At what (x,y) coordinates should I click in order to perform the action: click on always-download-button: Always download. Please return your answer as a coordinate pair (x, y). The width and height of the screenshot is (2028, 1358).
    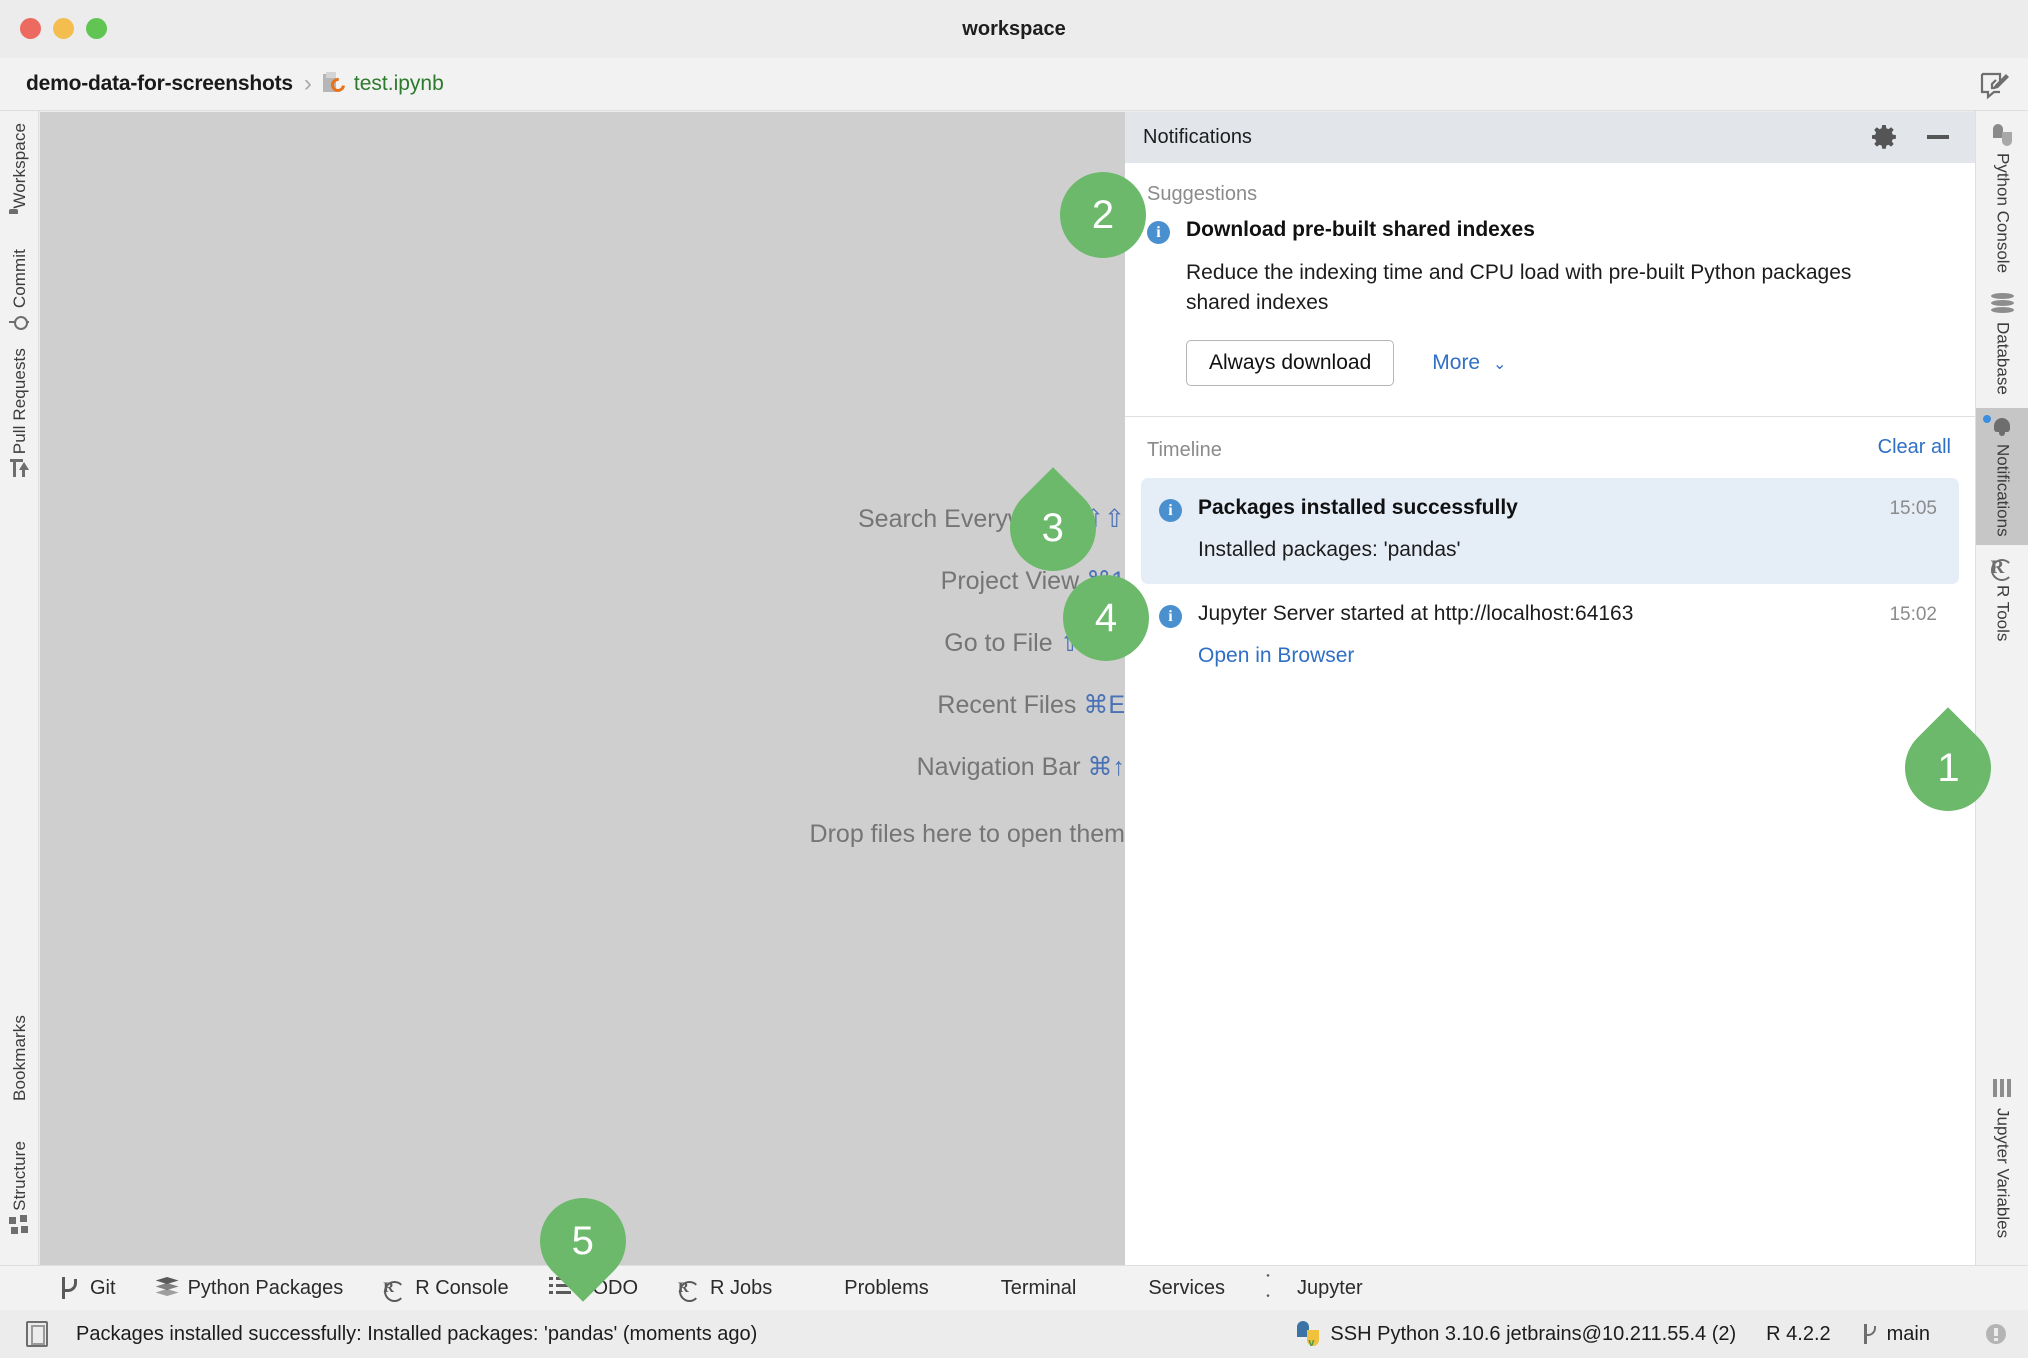
    Looking at the image, I should click on (1290, 362).